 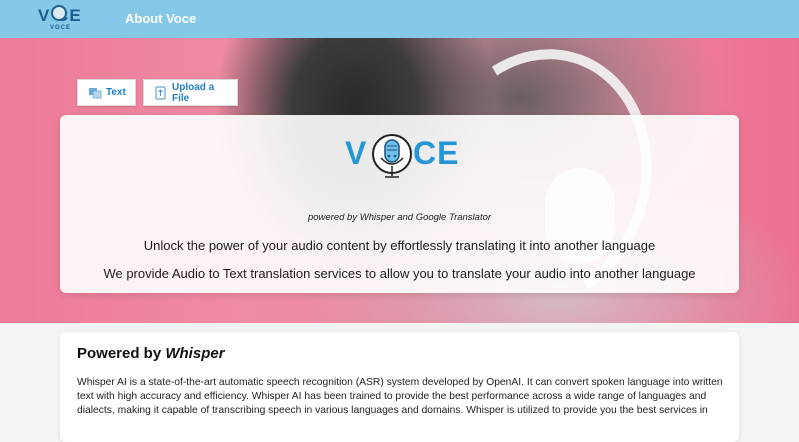 What do you see at coordinates (116, 92) in the screenshot?
I see `tab-text-label: Text` at bounding box center [116, 92].